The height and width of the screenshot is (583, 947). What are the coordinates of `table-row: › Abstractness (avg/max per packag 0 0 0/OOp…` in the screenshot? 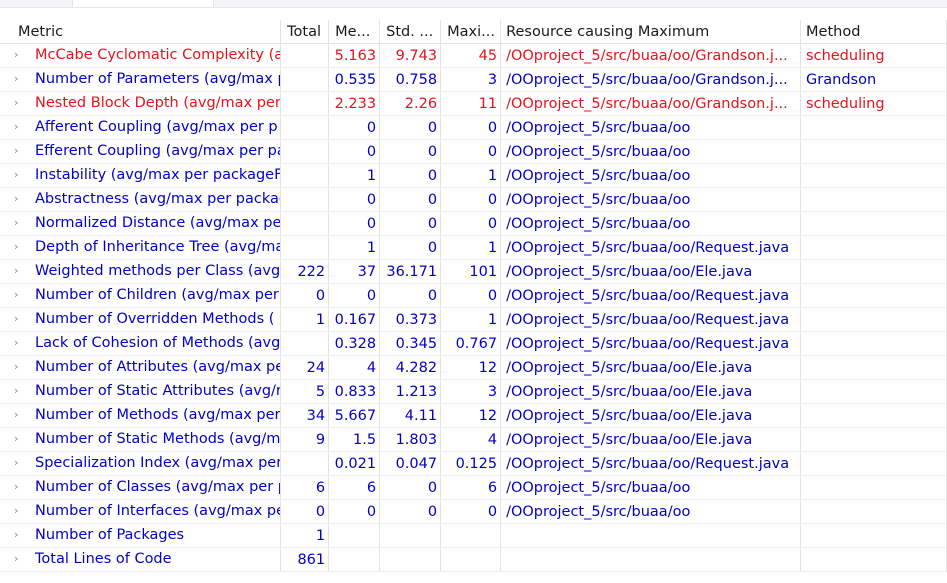 It's located at (473, 199).